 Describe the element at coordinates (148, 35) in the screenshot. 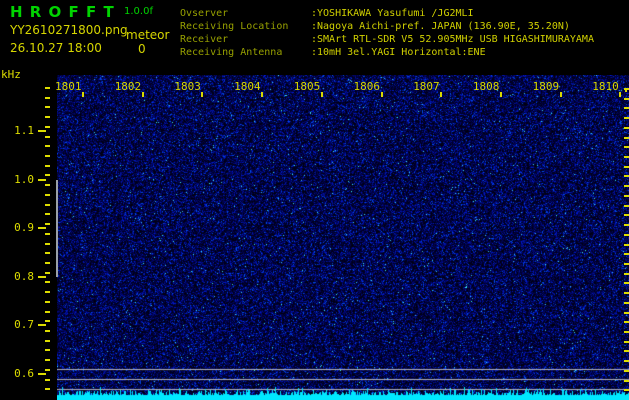

I see `mode-label: meteor` at that location.